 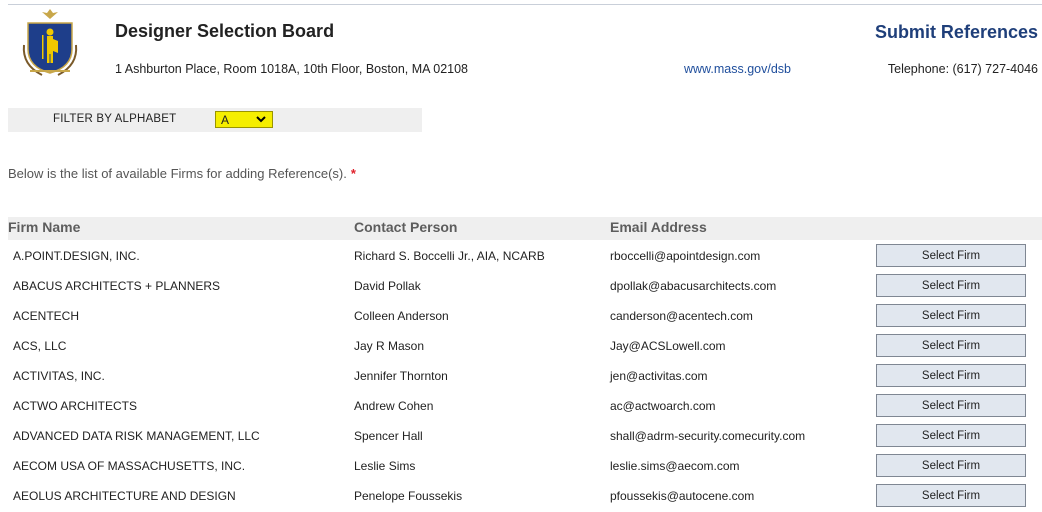 What do you see at coordinates (682, 496) in the screenshot?
I see `email-address: pfoussekis@autocene.com` at bounding box center [682, 496].